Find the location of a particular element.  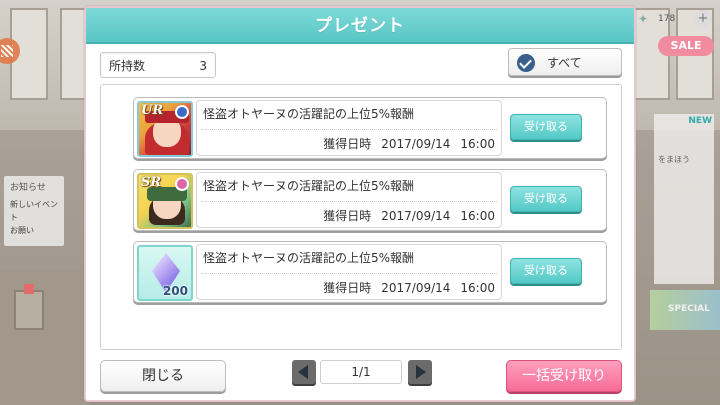

prev-page-icon is located at coordinates (304, 372).